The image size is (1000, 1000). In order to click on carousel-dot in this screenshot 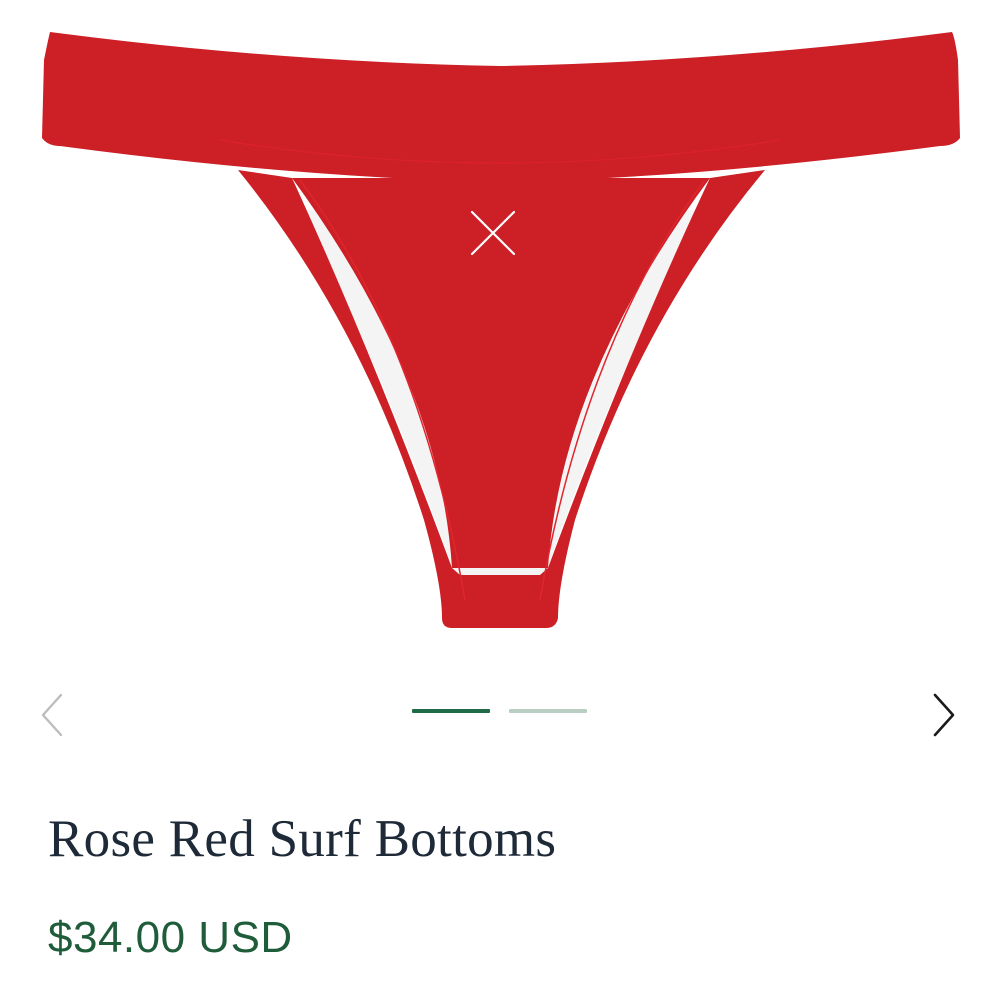, I will do `click(548, 711)`.